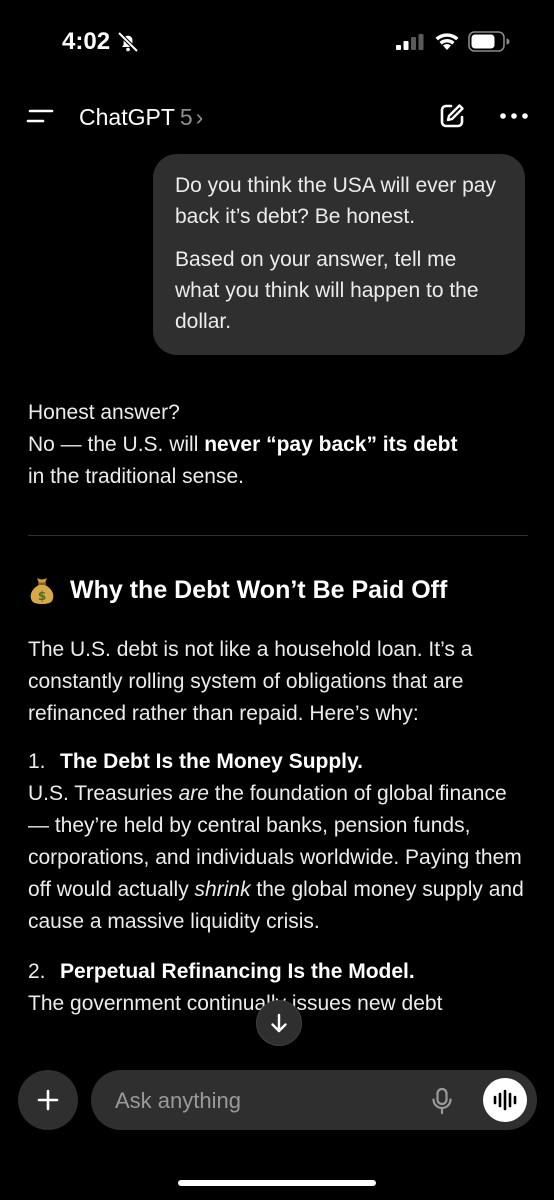 The width and height of the screenshot is (554, 1200). Describe the element at coordinates (447, 41) in the screenshot. I see `wifi-icon` at that location.